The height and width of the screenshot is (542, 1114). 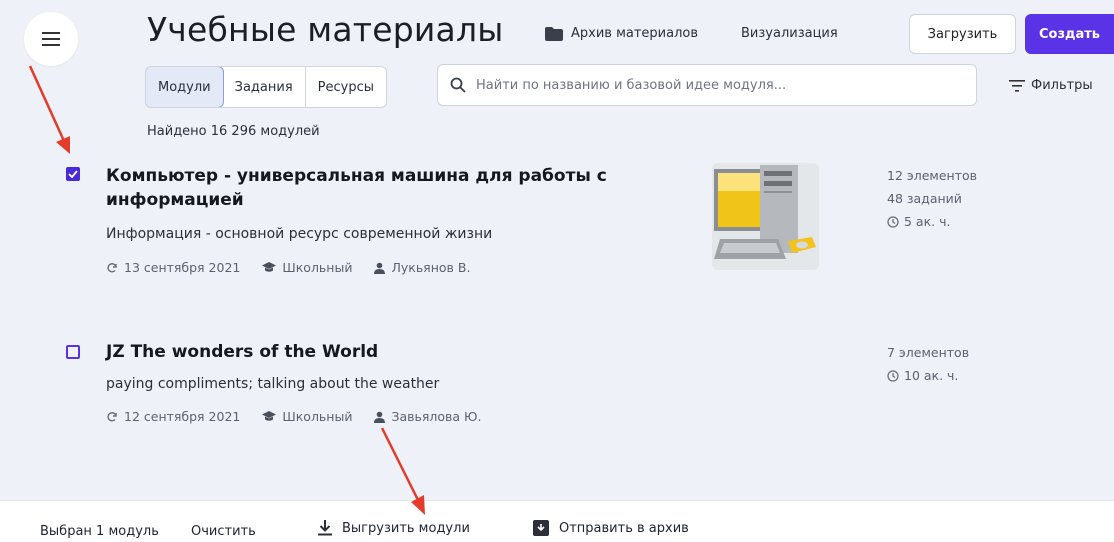 I want to click on checkmark-icon, so click(x=73, y=174).